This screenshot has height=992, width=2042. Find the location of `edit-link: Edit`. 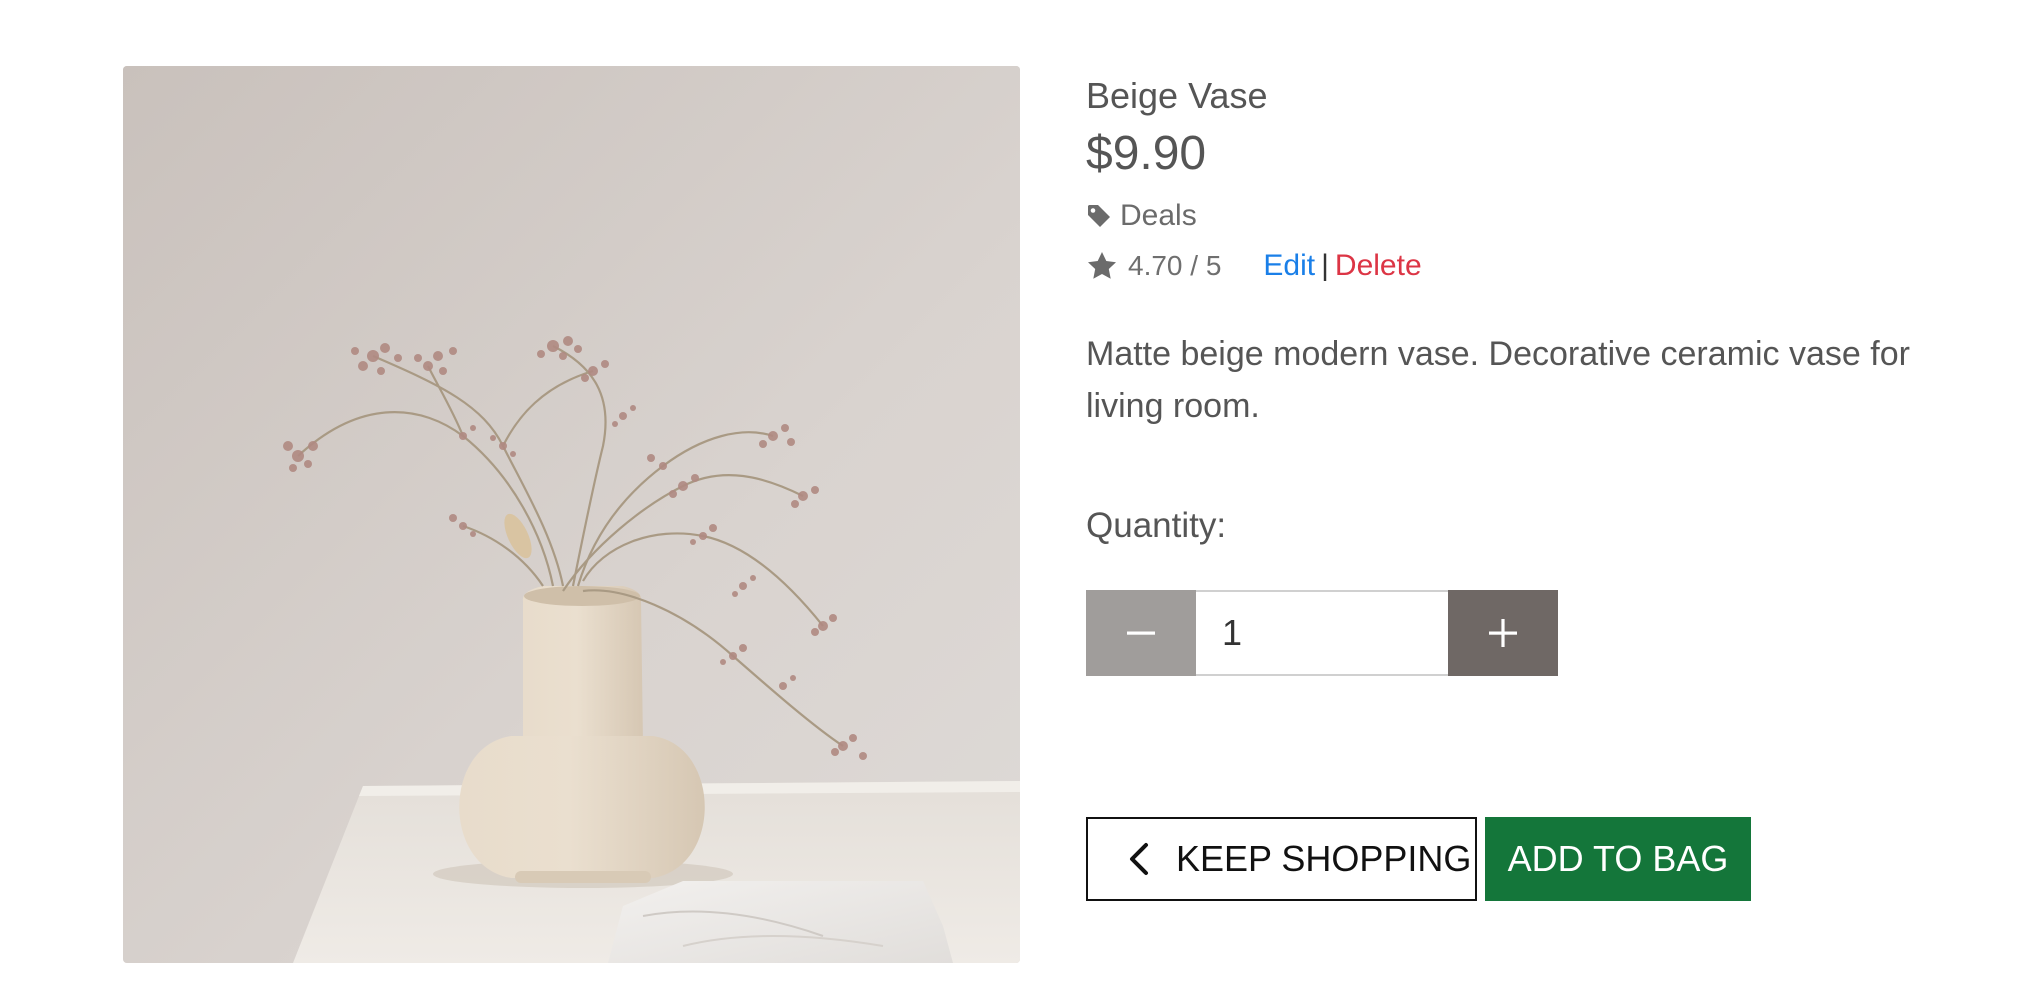

edit-link: Edit is located at coordinates (1289, 266).